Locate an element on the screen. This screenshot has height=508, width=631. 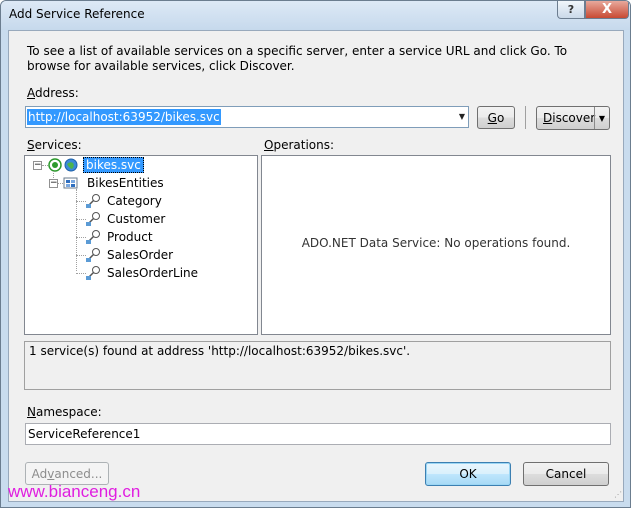
help-button: ? is located at coordinates (571, 10).